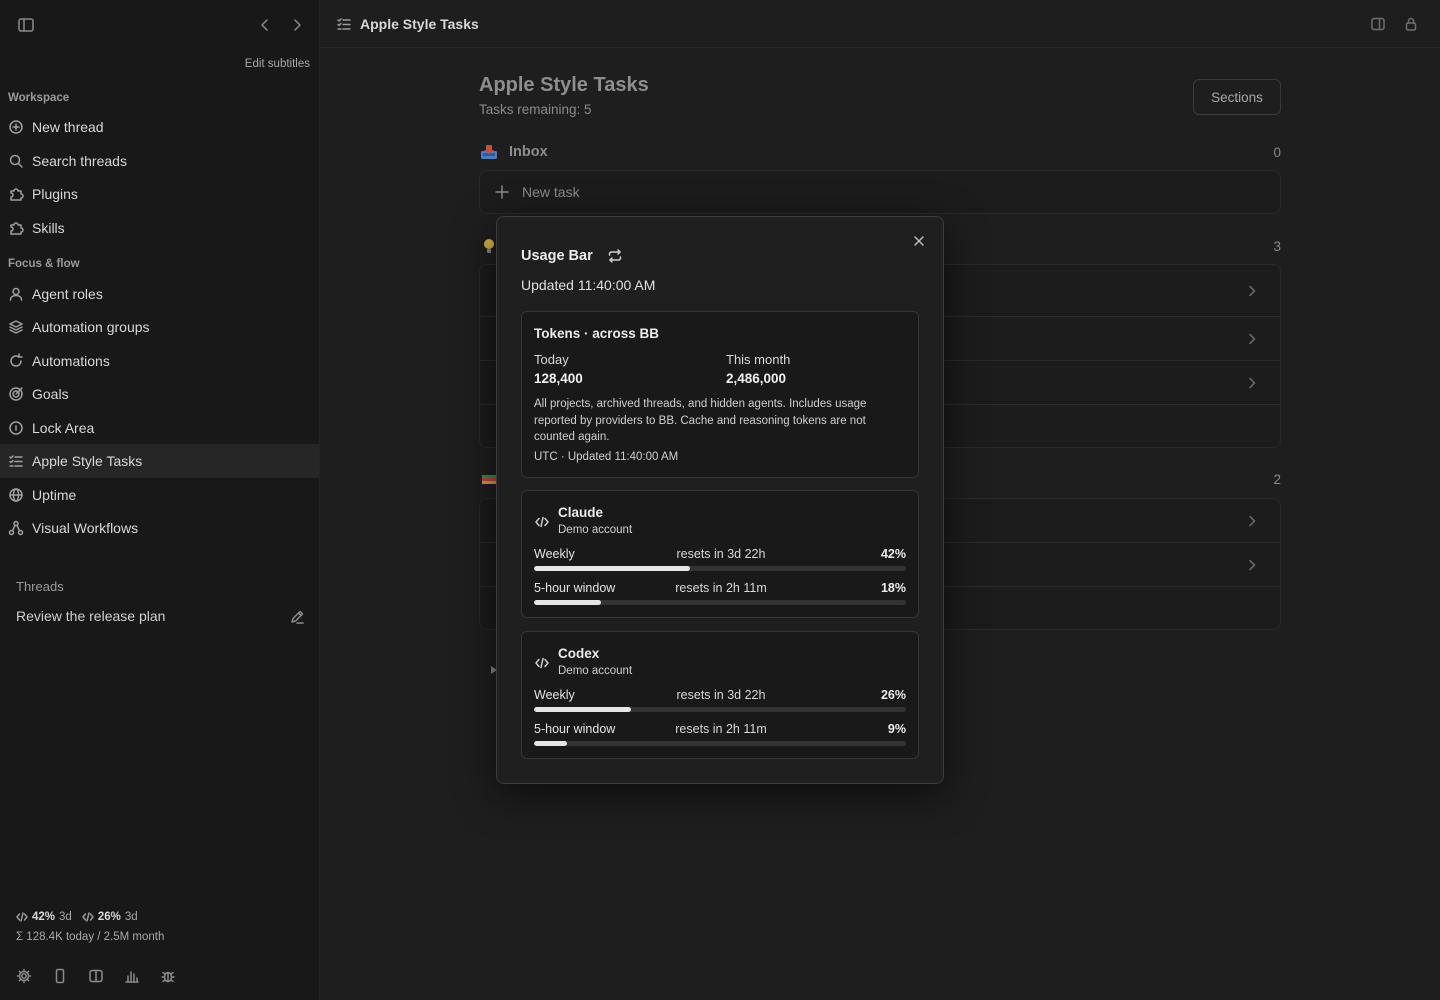  I want to click on plus-circle-icon, so click(16, 127).